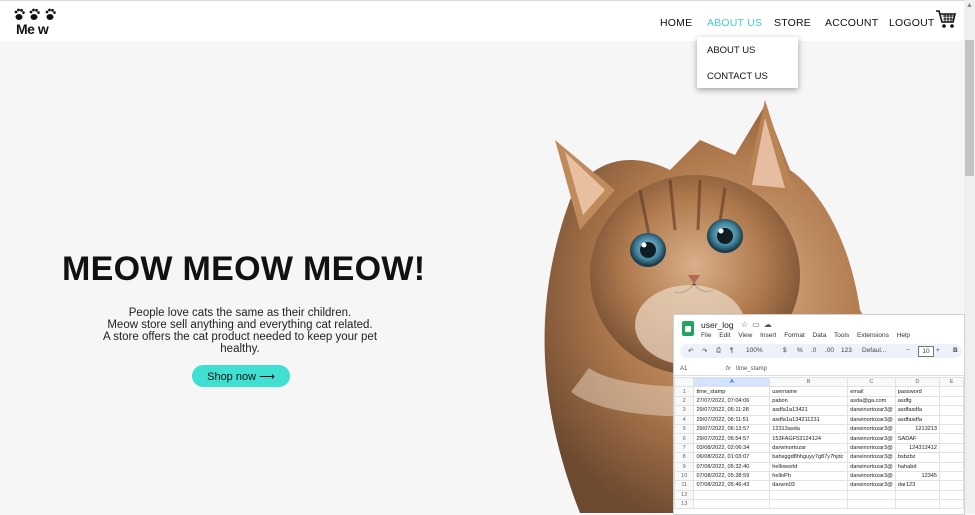 The width and height of the screenshot is (975, 515). Describe the element at coordinates (917, 382) in the screenshot. I see `column-header-d: D` at that location.